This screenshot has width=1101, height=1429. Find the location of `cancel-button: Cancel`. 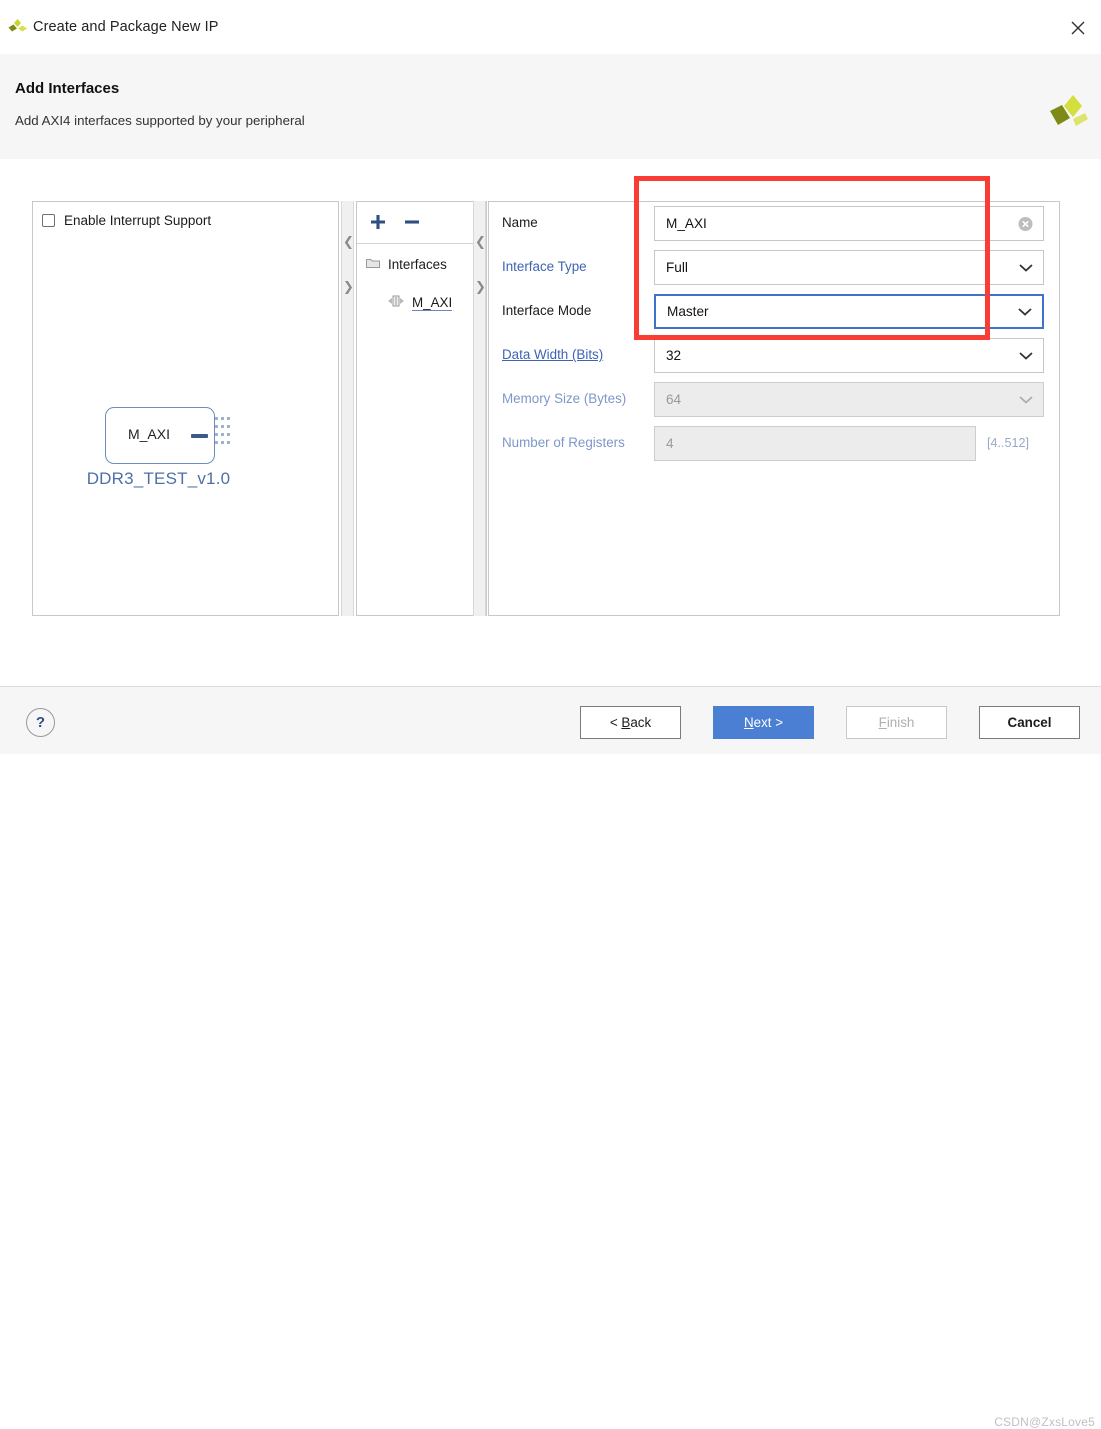

cancel-button: Cancel is located at coordinates (1029, 722).